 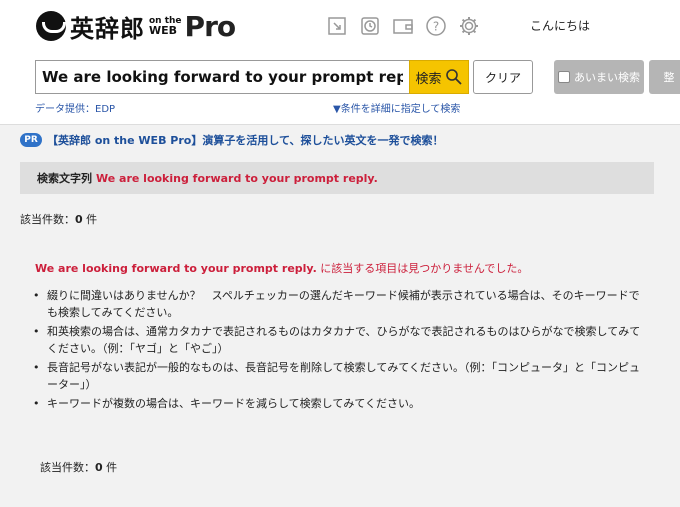 I want to click on fuzzy-search-toggle: あいまい検索, so click(x=599, y=77).